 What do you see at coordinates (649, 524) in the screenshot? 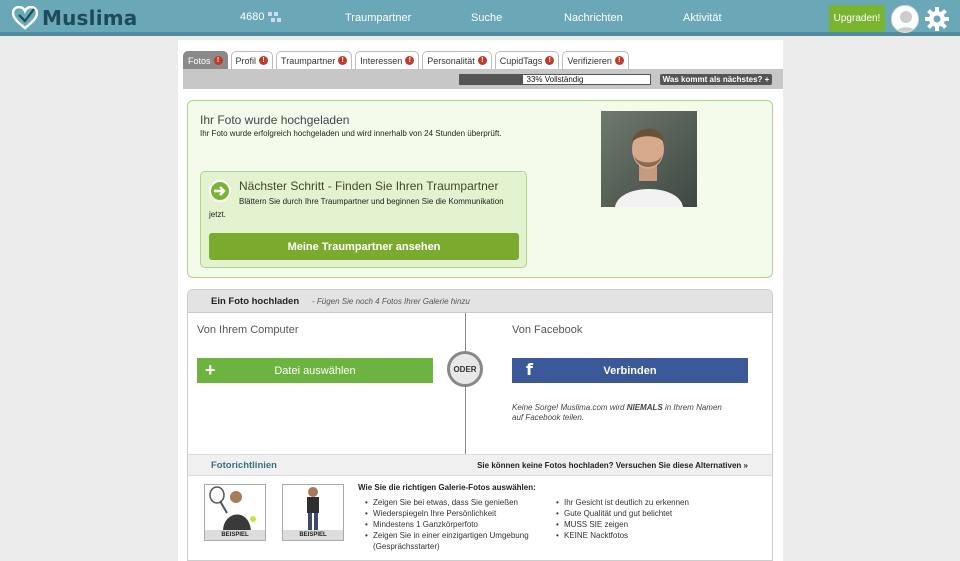
I see `list-item: MUSS SIE zeigen` at bounding box center [649, 524].